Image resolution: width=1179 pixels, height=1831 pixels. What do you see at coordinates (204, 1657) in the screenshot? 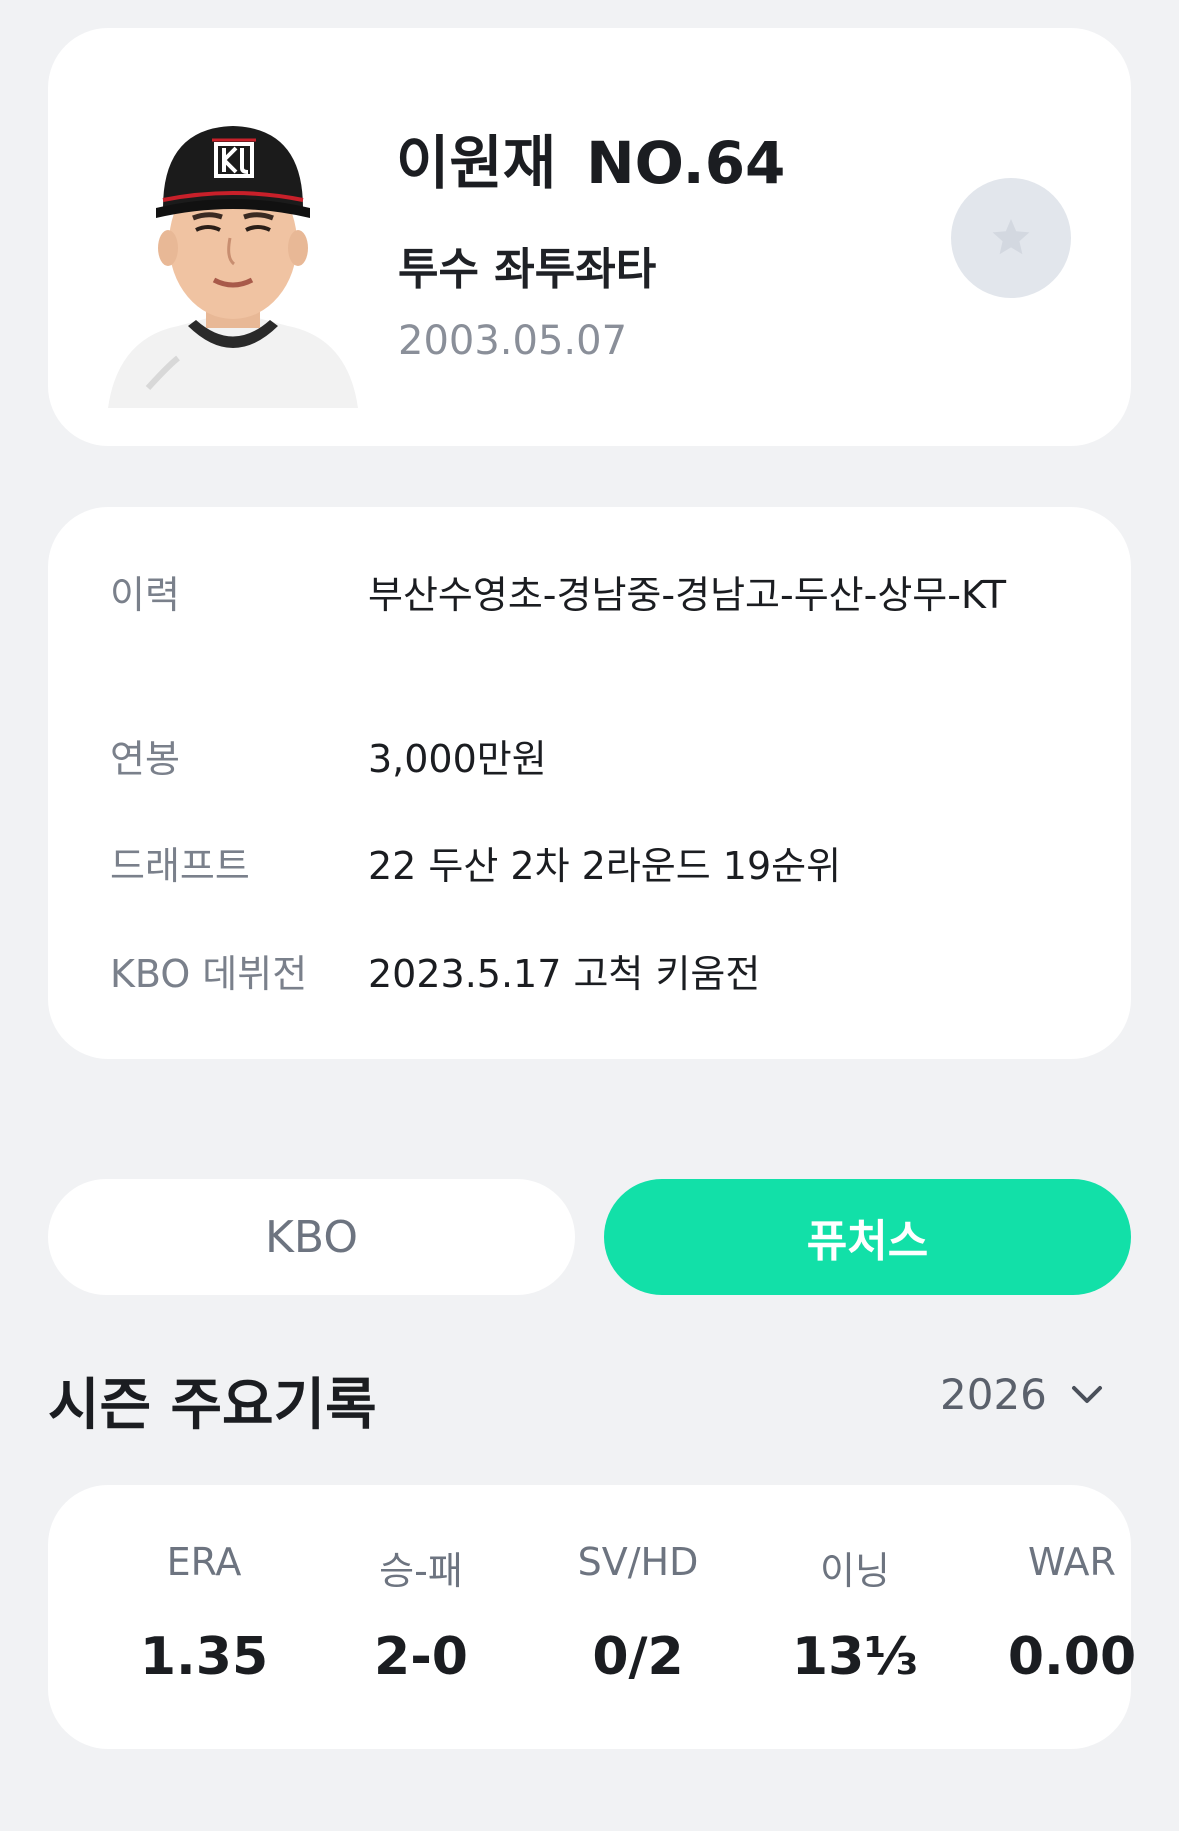
I see `stat-value: 1.35` at bounding box center [204, 1657].